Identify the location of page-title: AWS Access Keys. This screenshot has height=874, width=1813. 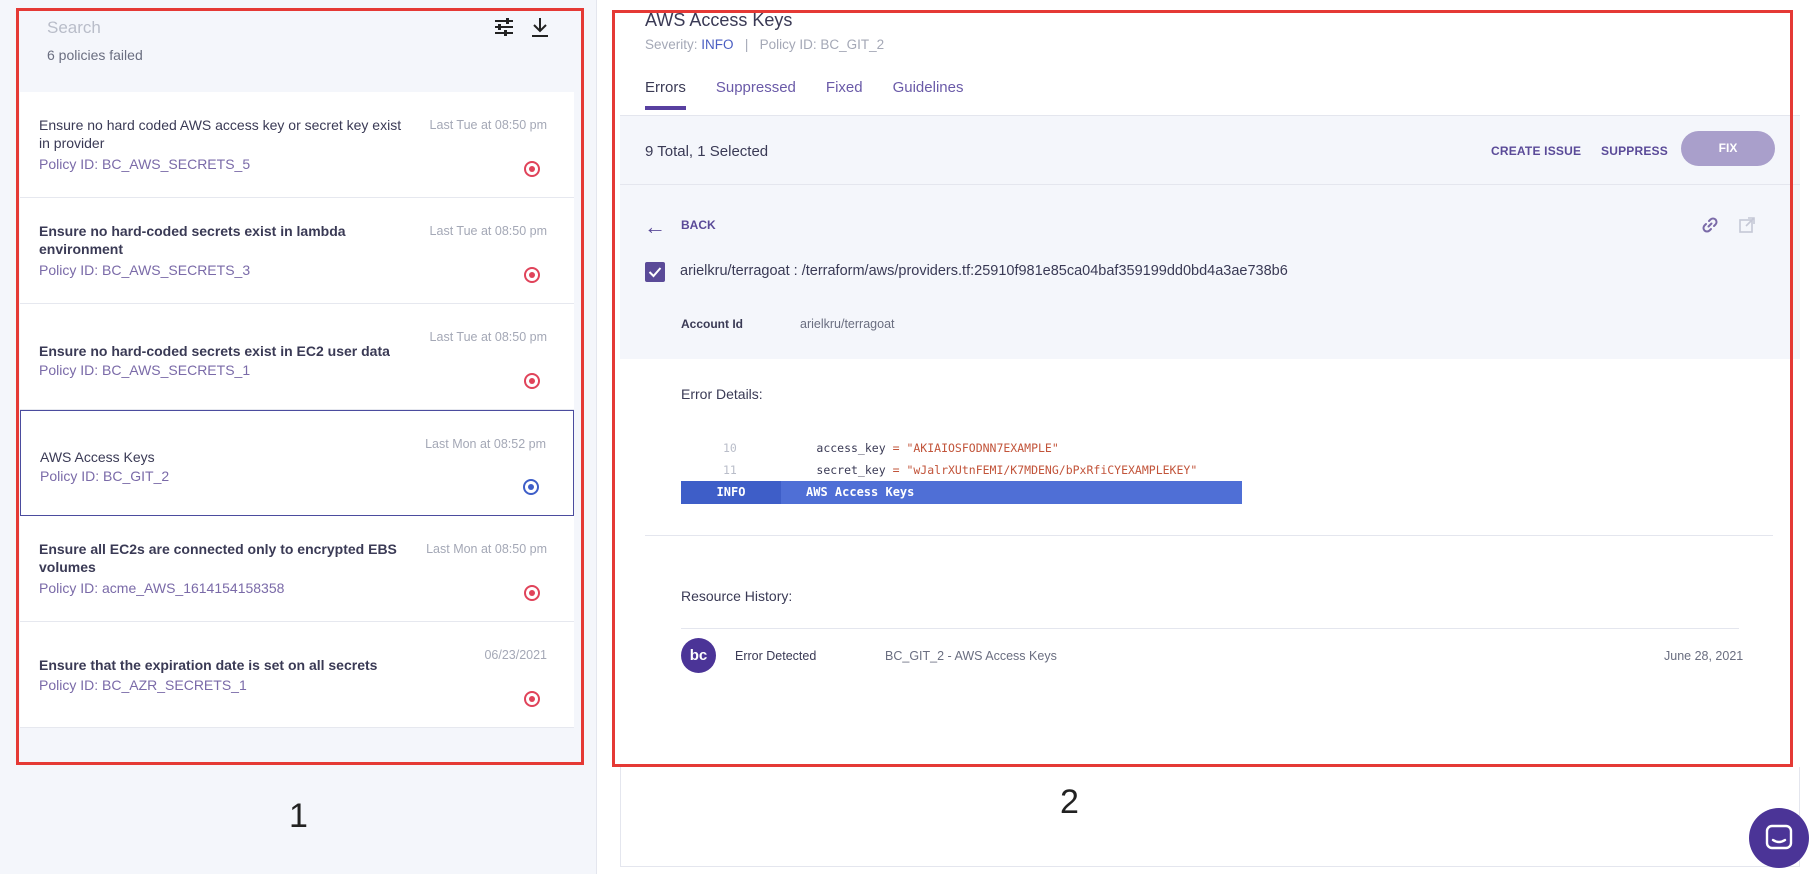
(719, 20).